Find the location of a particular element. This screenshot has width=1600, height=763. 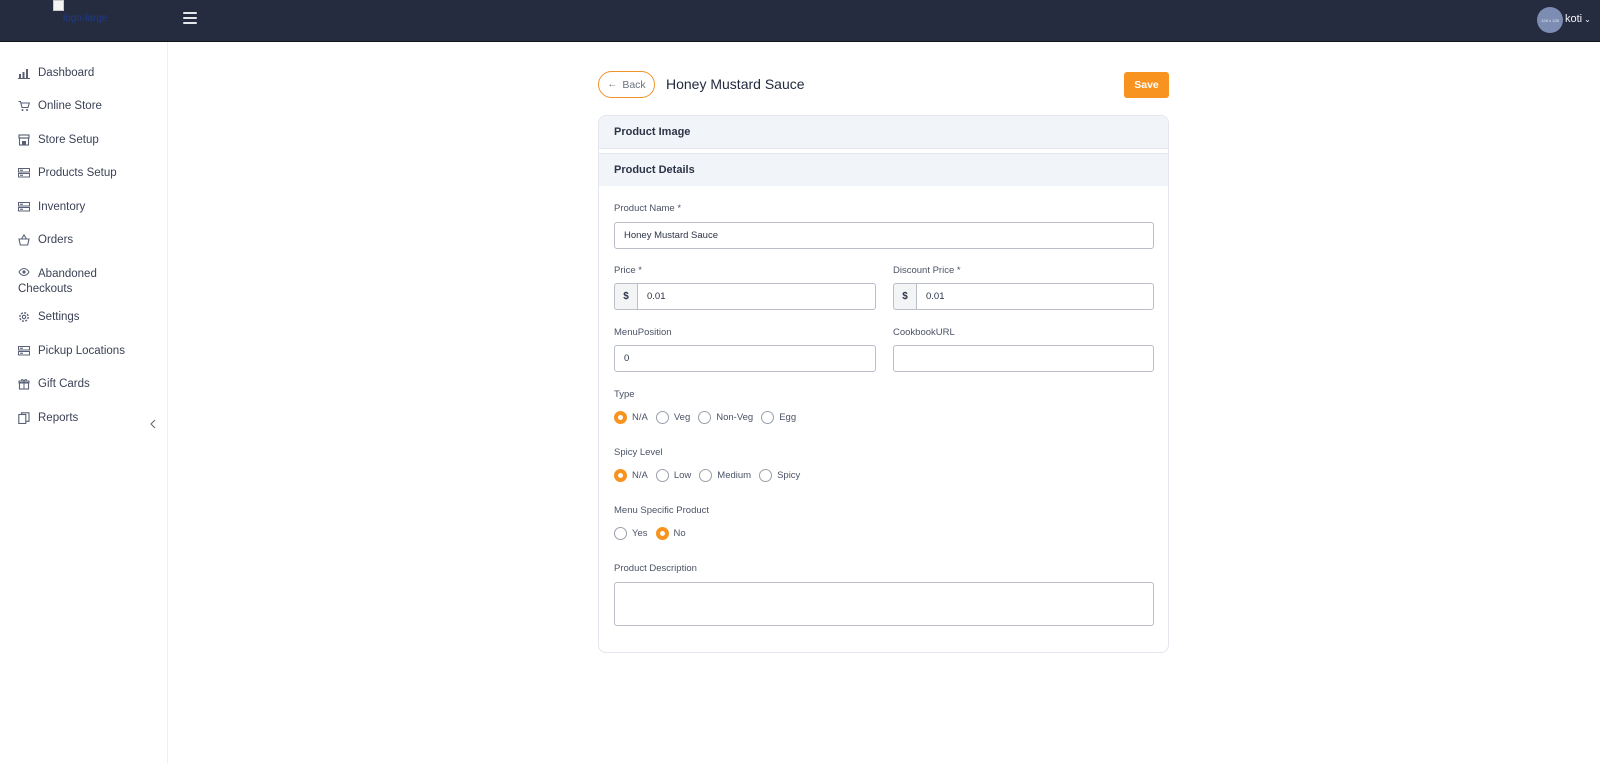

price-currency-prefix: $ is located at coordinates (625, 296).